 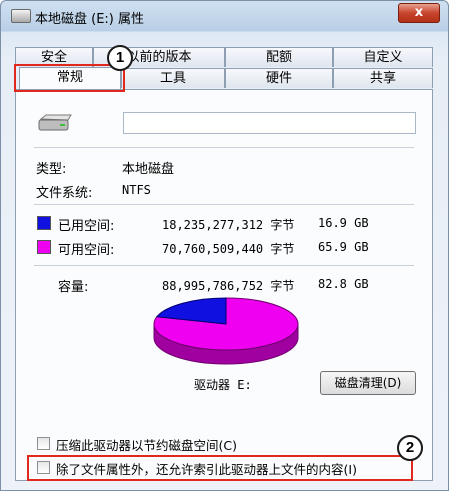 I want to click on free-color-swatch, so click(x=44, y=247).